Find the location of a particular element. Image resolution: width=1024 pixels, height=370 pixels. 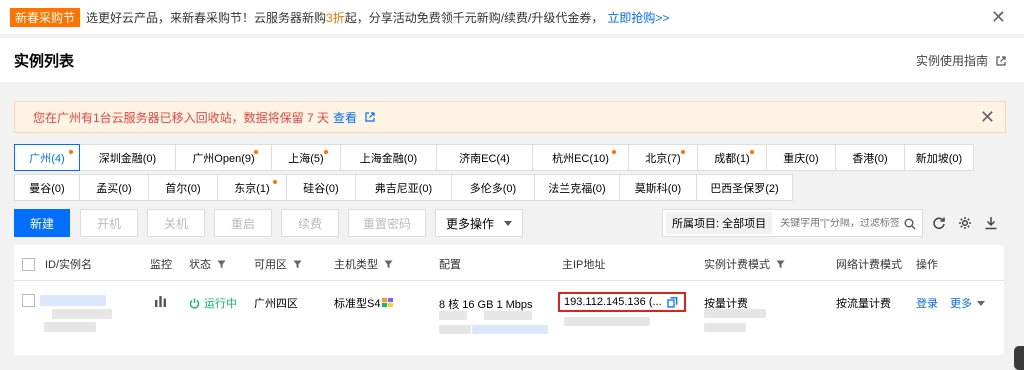

chevron-down-icon is located at coordinates (508, 223).